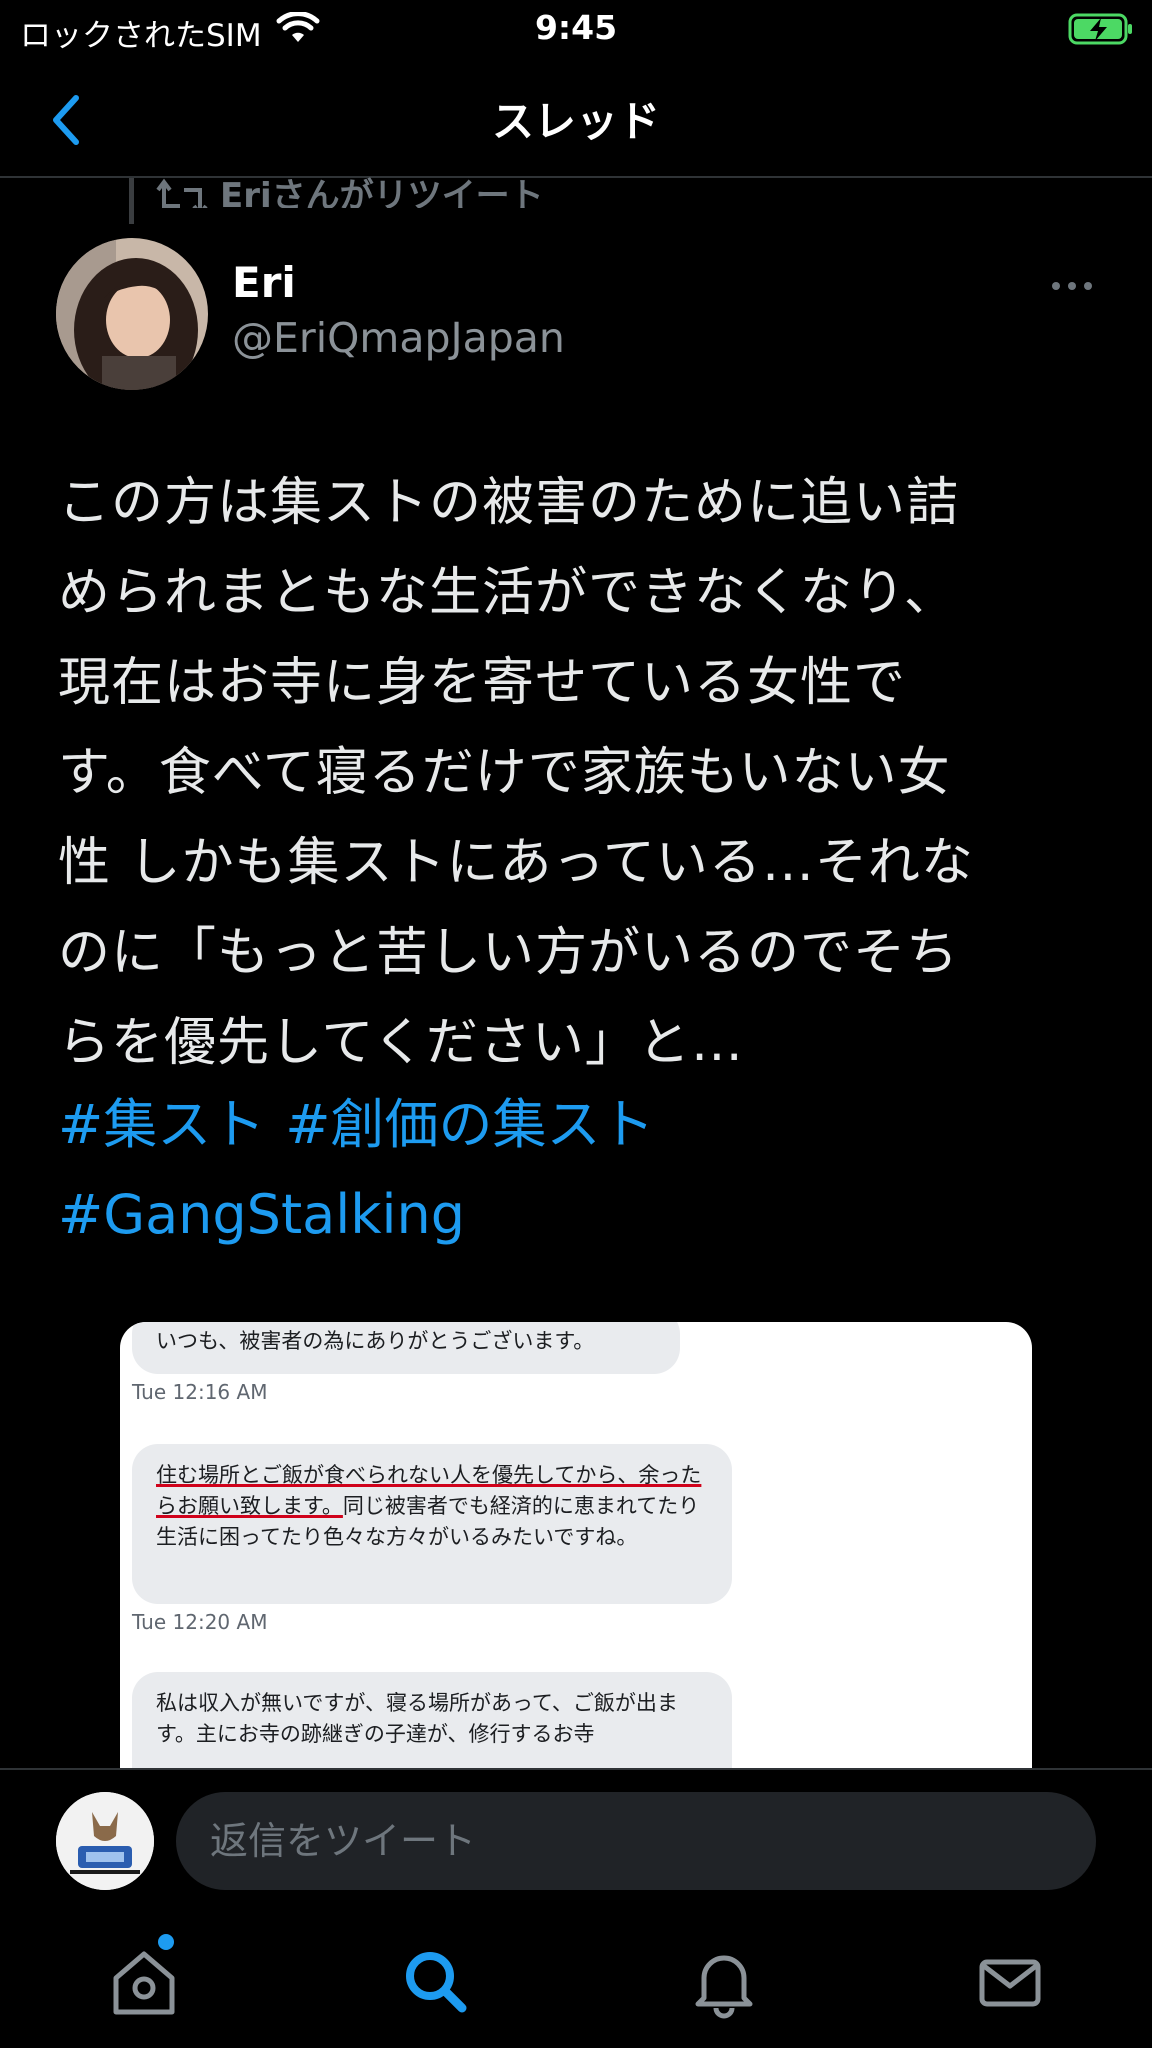 The height and width of the screenshot is (2048, 1152). I want to click on thread-line, so click(131, 201).